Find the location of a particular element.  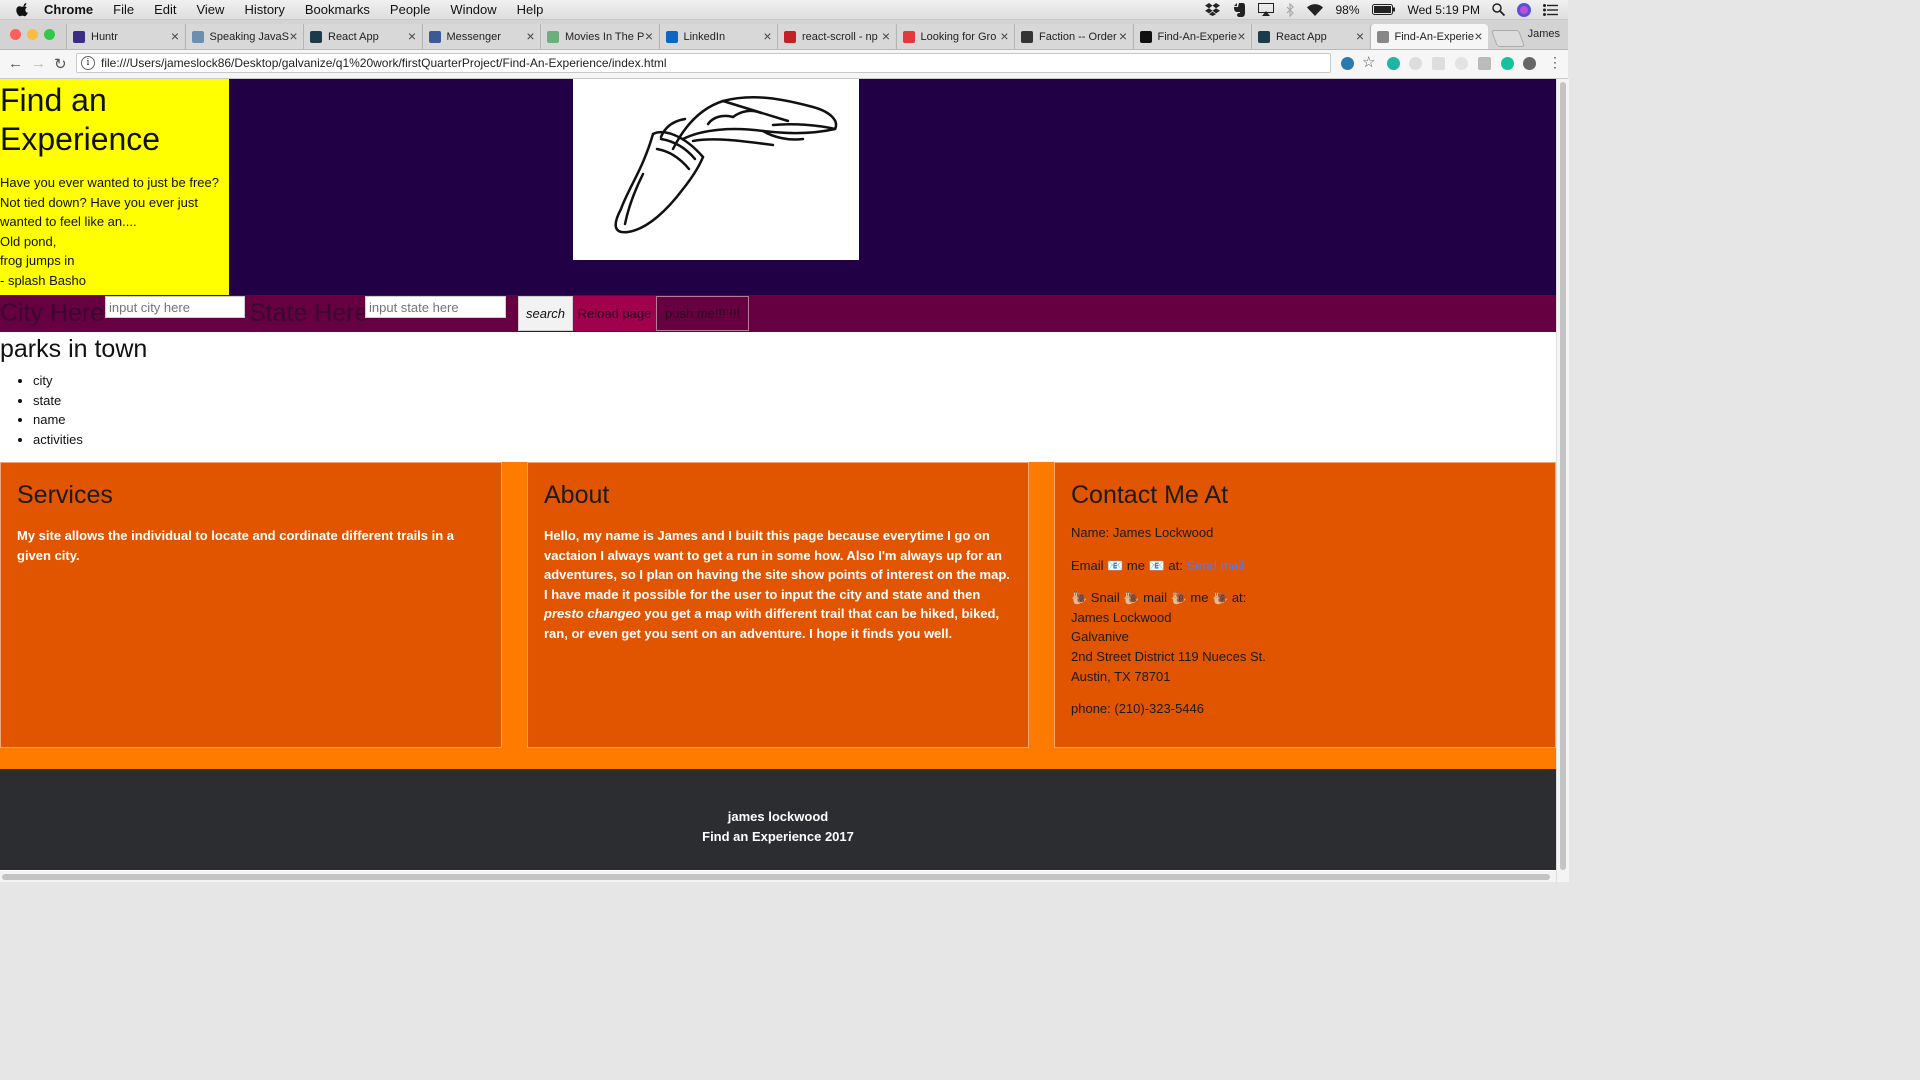

menu-edit: Edit is located at coordinates (165, 9).